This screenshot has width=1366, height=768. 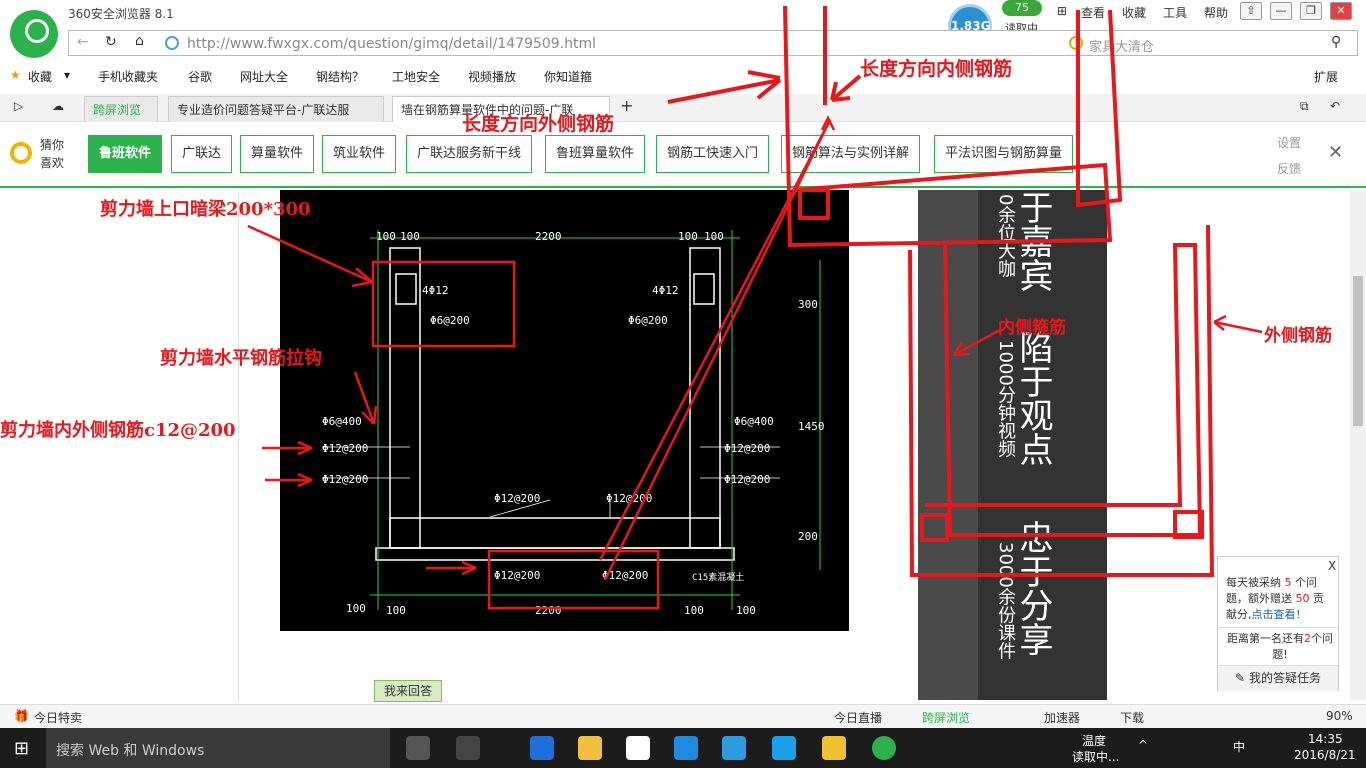 What do you see at coordinates (340, 76) in the screenshot?
I see `bookmark-item: 钢结构？` at bounding box center [340, 76].